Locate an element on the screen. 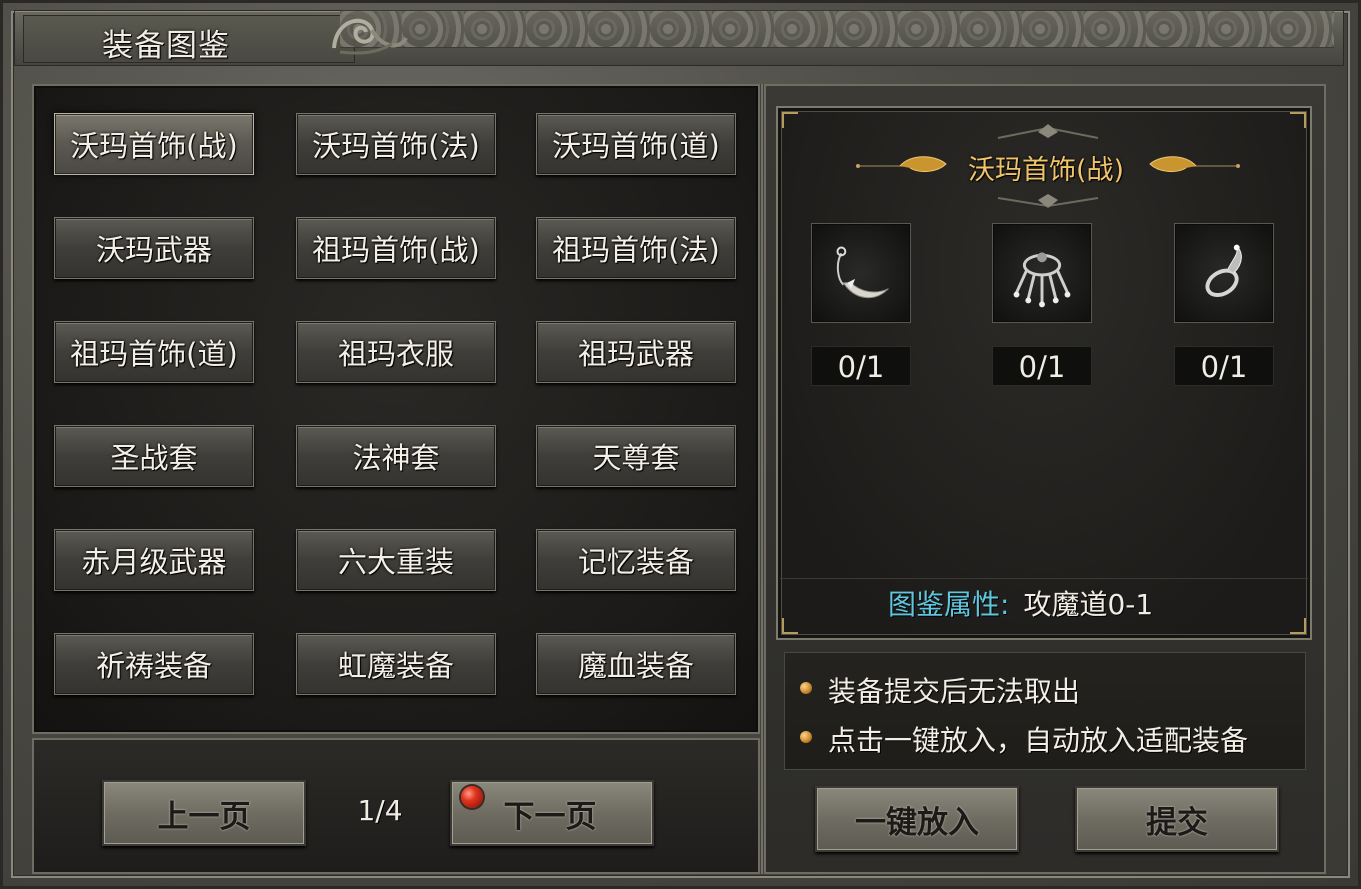  category-button: 祖玛首饰(战) is located at coordinates (396, 248).